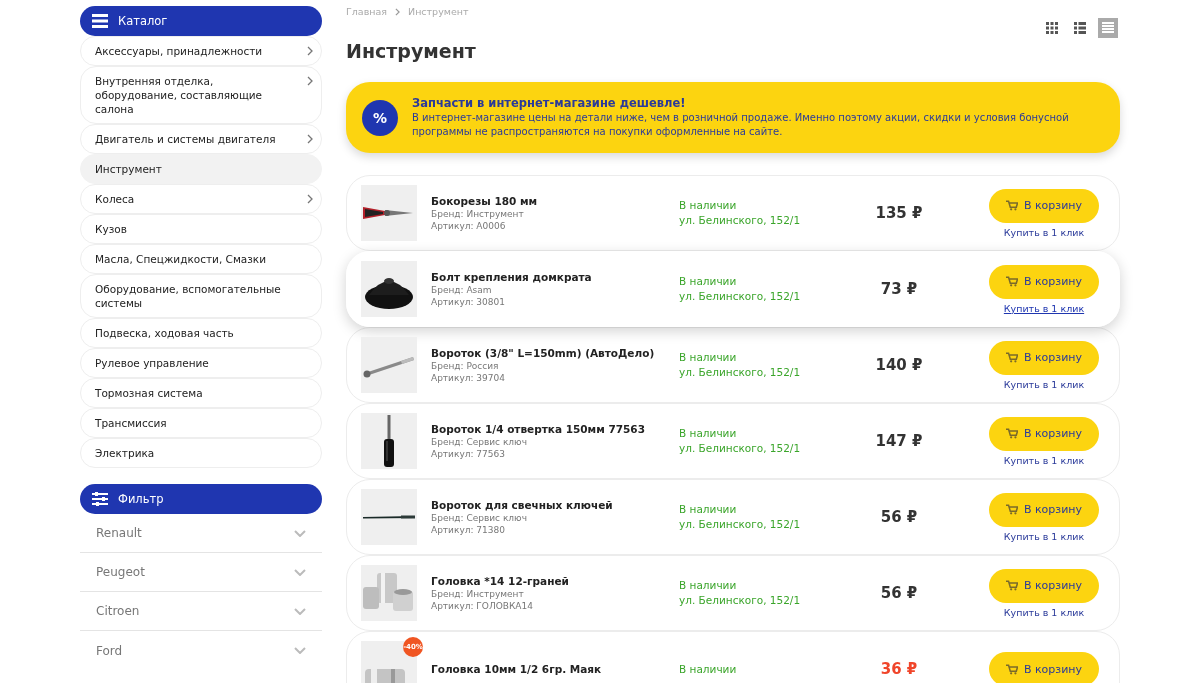  What do you see at coordinates (201, 95) in the screenshot?
I see `category-item: Внутренняя отделка, оборудование, составляющие салона` at bounding box center [201, 95].